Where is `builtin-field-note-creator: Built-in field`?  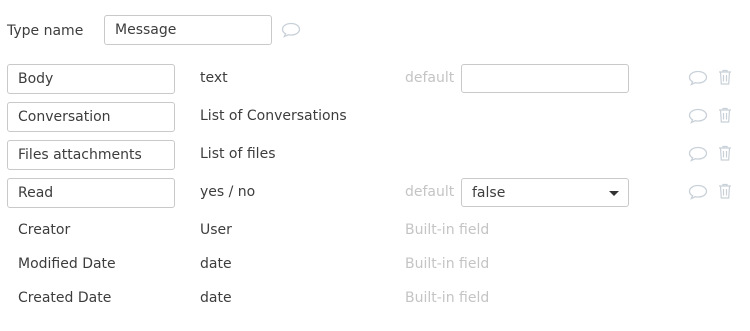 builtin-field-note-creator: Built-in field is located at coordinates (447, 230).